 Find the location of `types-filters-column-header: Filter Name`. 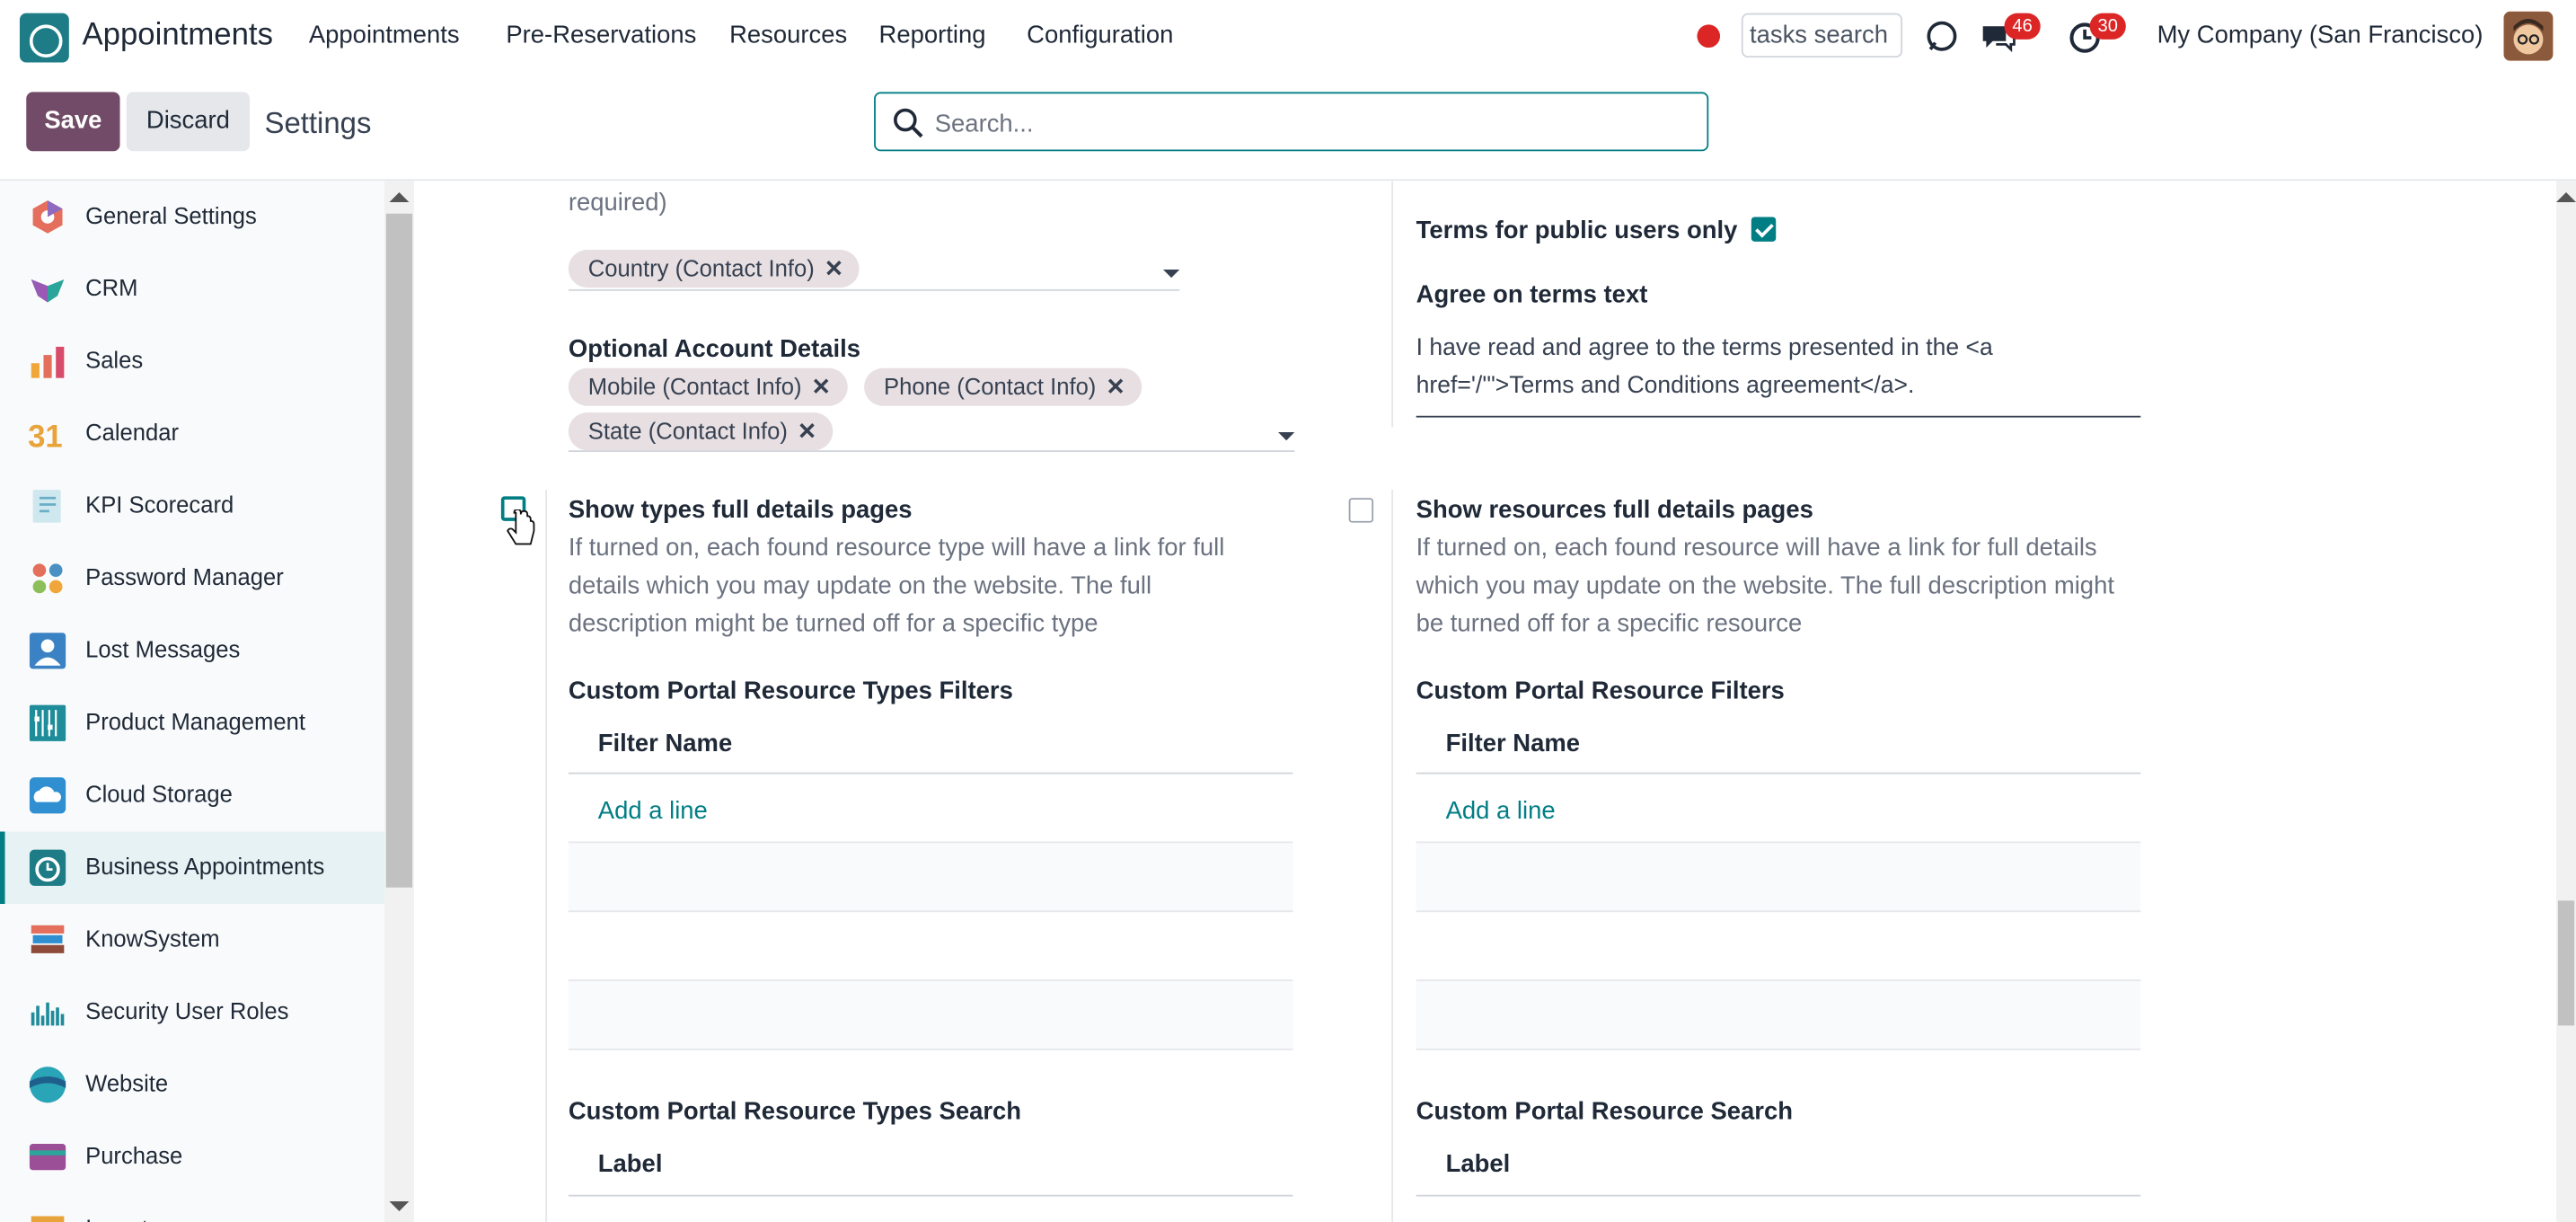

types-filters-column-header: Filter Name is located at coordinates (665, 744).